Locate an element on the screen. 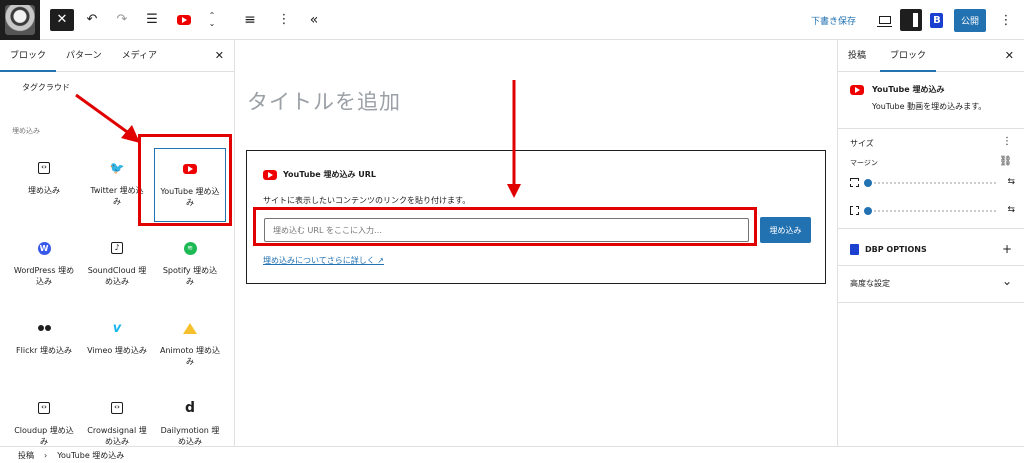  block-item-label: Crowdsignal 埋め込み is located at coordinates (117, 436).